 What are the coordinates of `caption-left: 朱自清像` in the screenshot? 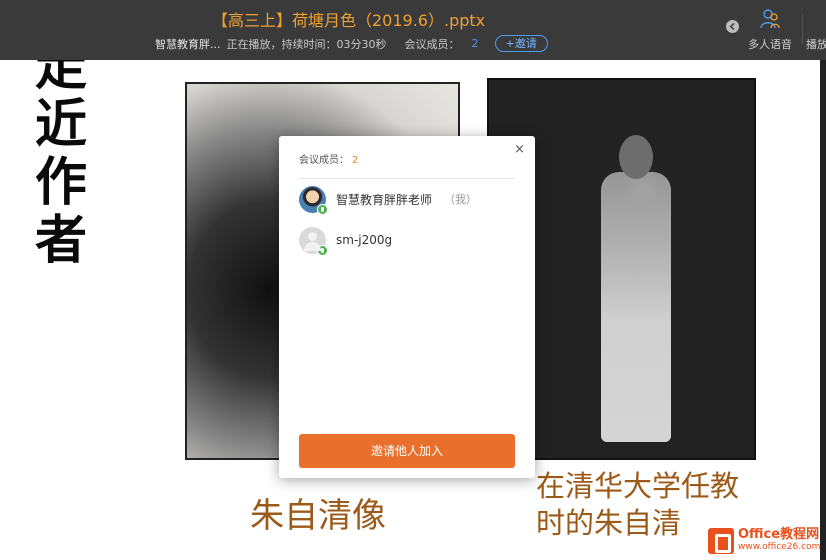 It's located at (318, 516).